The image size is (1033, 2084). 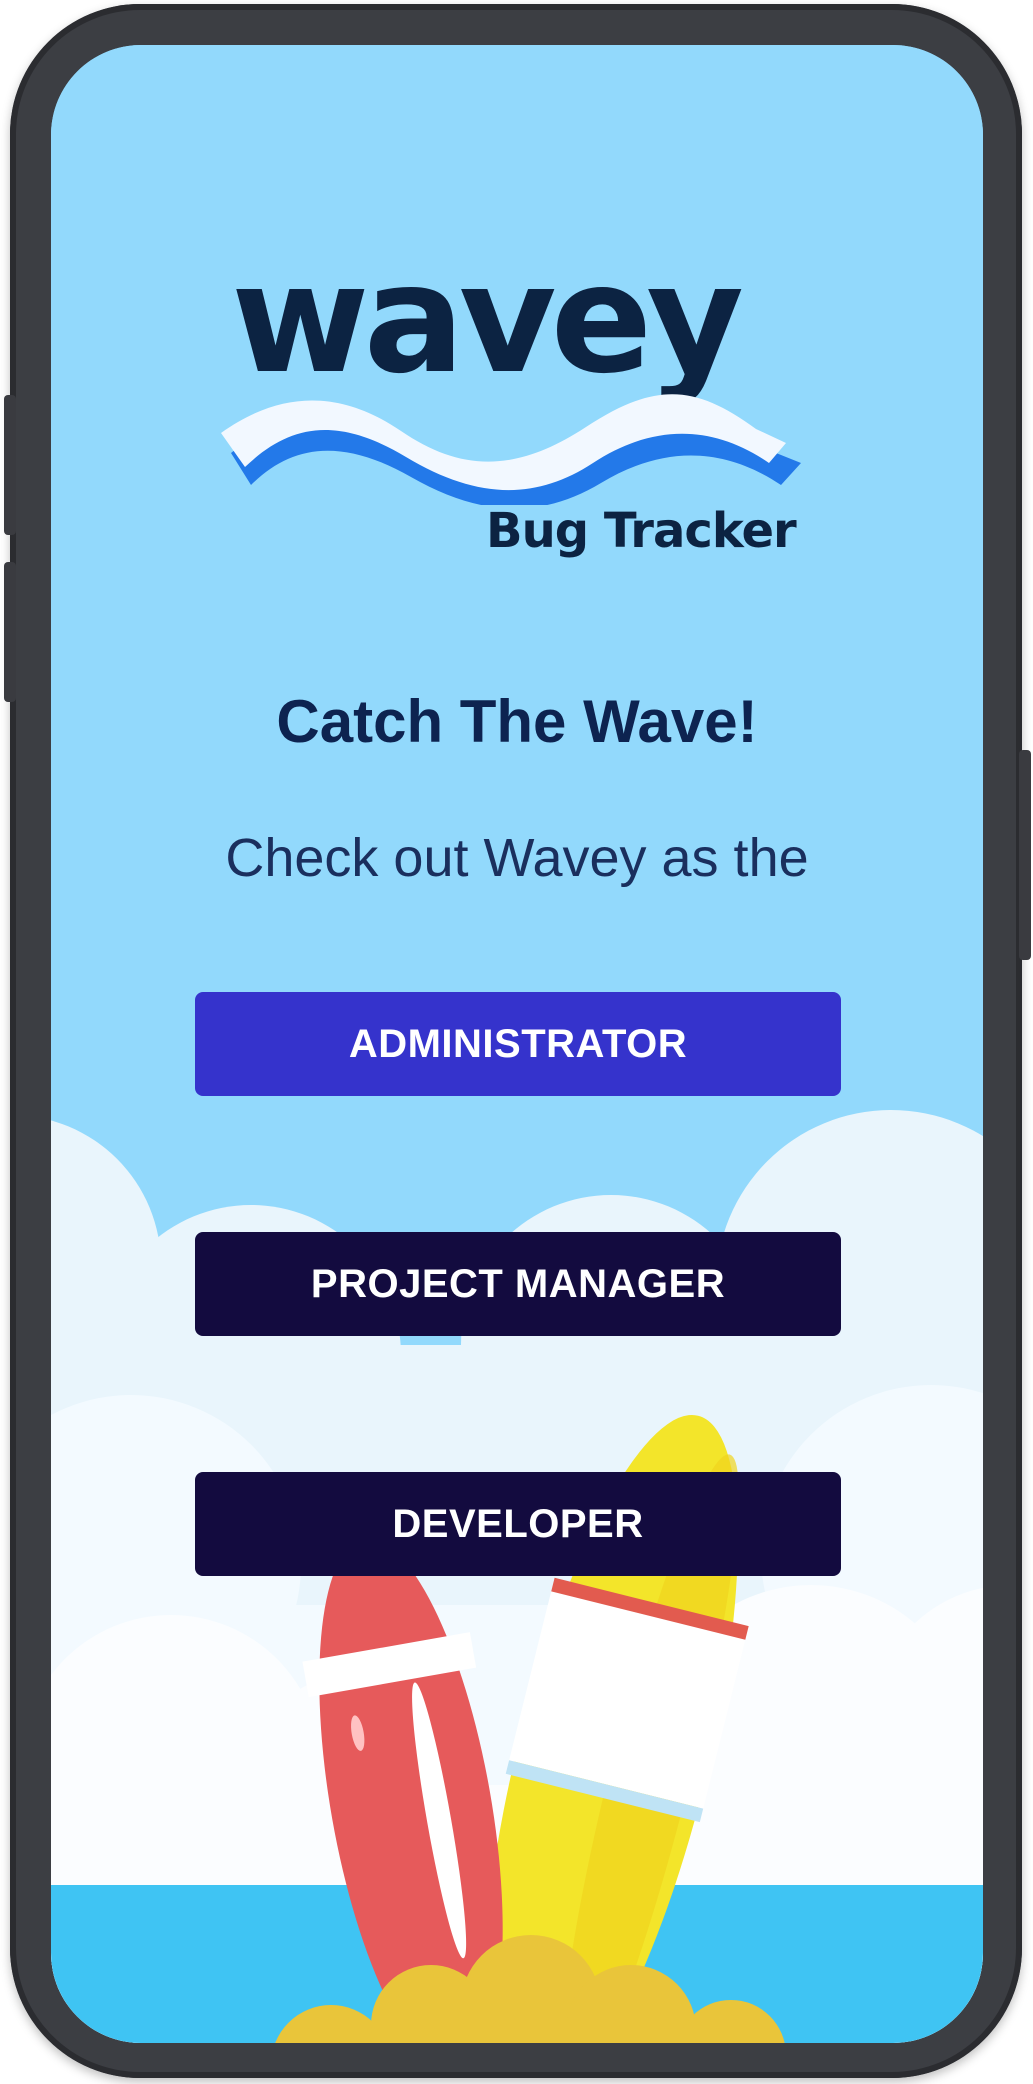 I want to click on developer-button: DEVELOPER, so click(x=518, y=1524).